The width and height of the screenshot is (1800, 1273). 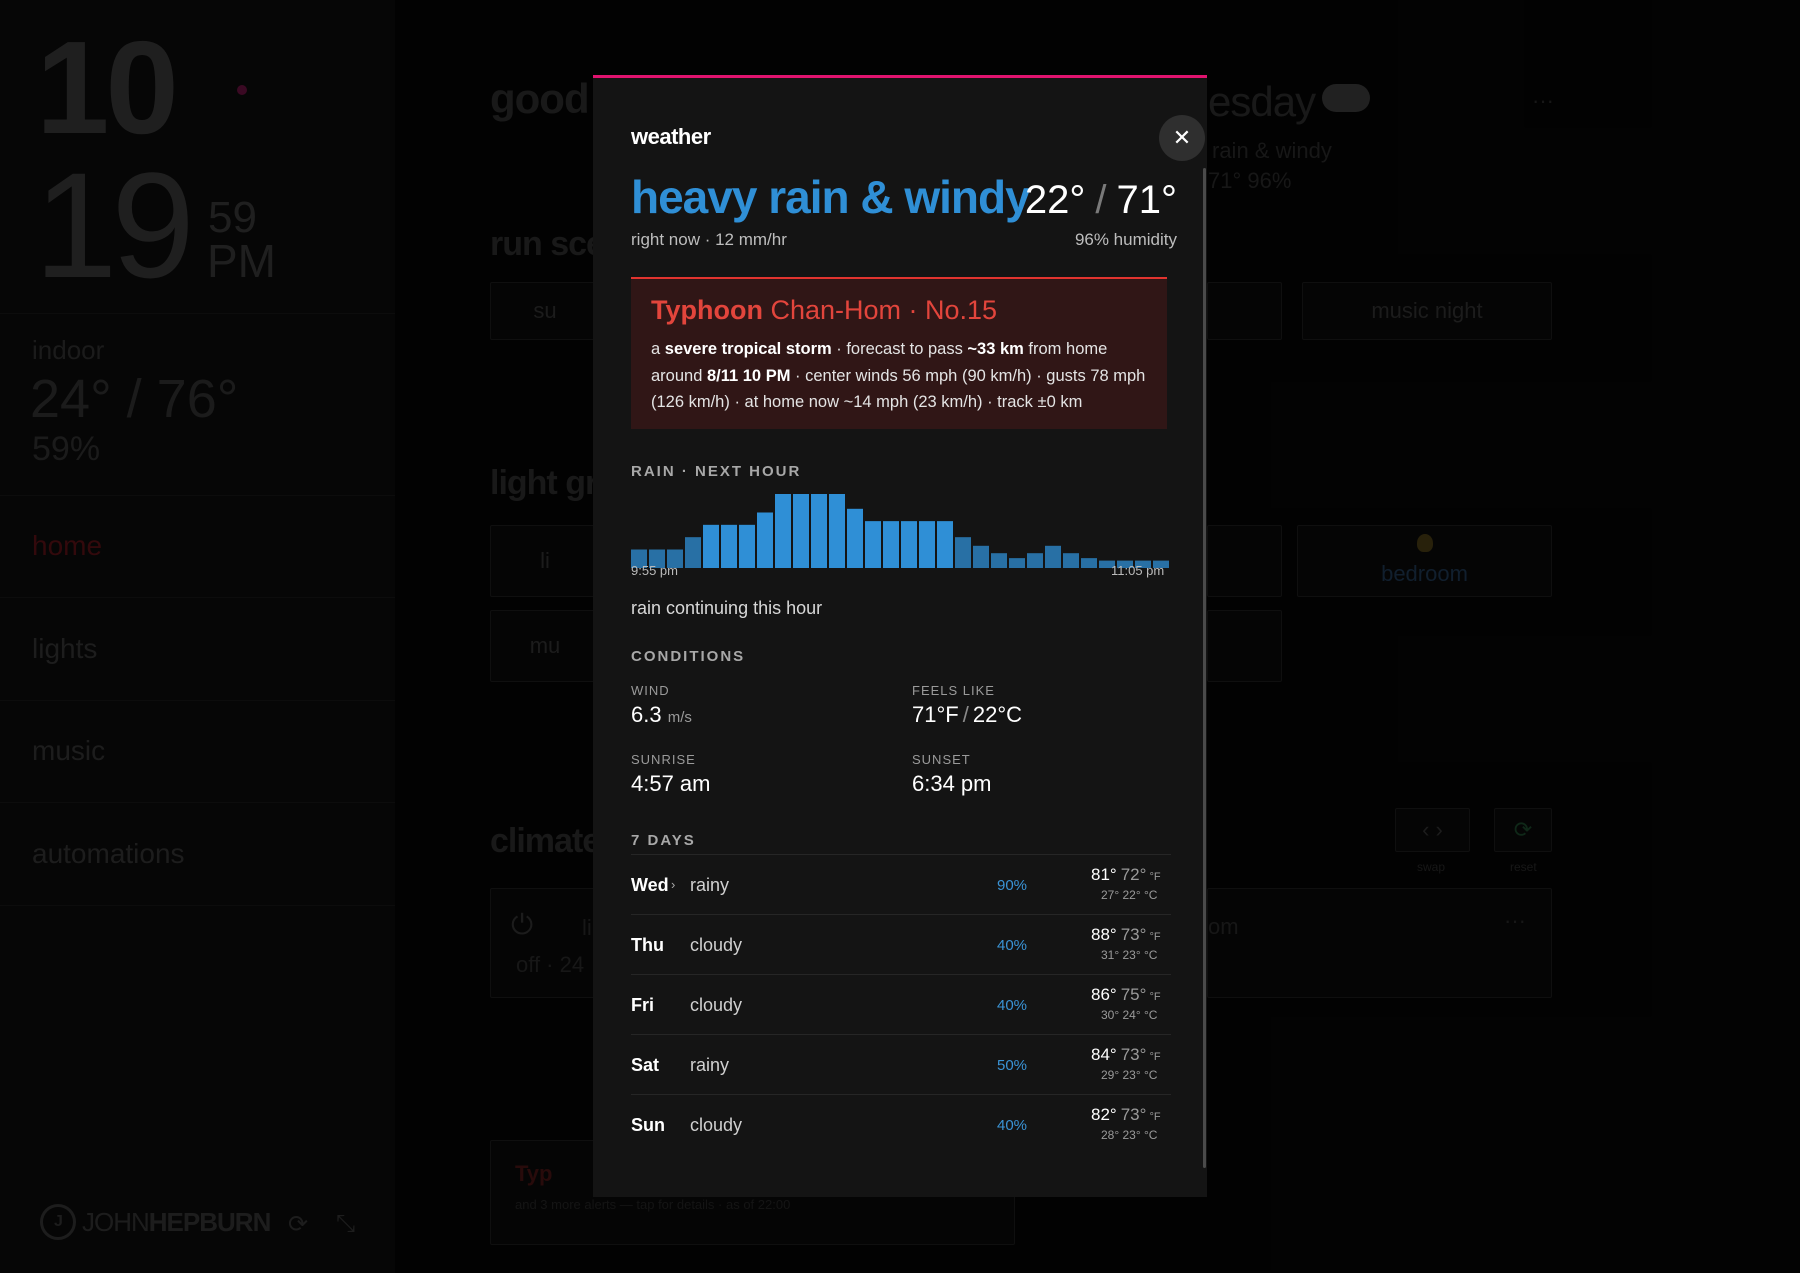 I want to click on rain-section-label: RAIN · NEXT HOUR, so click(x=716, y=471).